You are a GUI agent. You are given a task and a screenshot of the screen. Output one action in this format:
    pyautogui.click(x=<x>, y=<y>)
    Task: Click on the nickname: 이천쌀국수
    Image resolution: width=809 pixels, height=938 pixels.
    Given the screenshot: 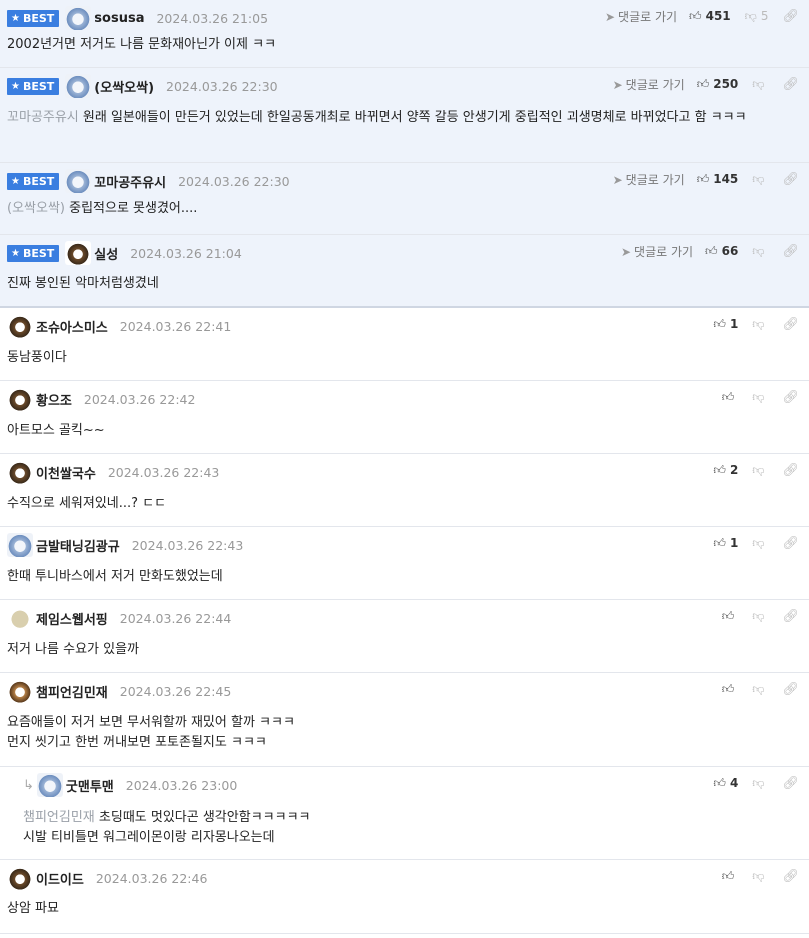 What is the action you would take?
    pyautogui.click(x=66, y=472)
    